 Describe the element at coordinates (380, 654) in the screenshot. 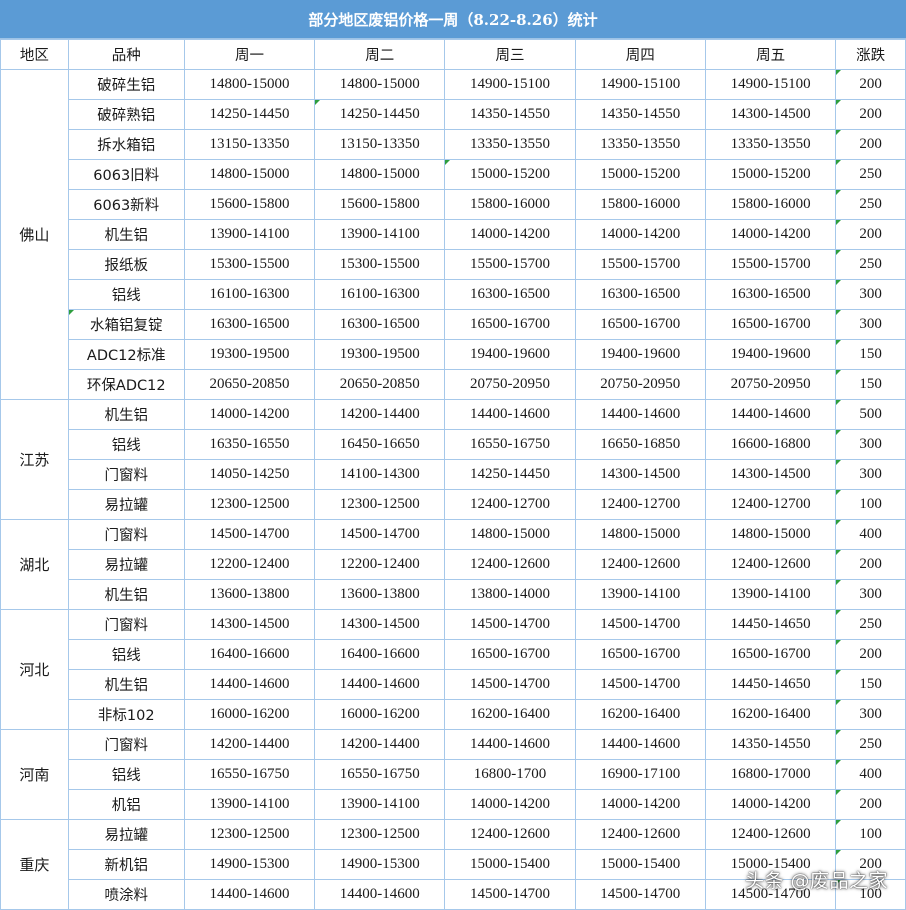

I see `price-cell-tuesday: 16400-16600` at that location.